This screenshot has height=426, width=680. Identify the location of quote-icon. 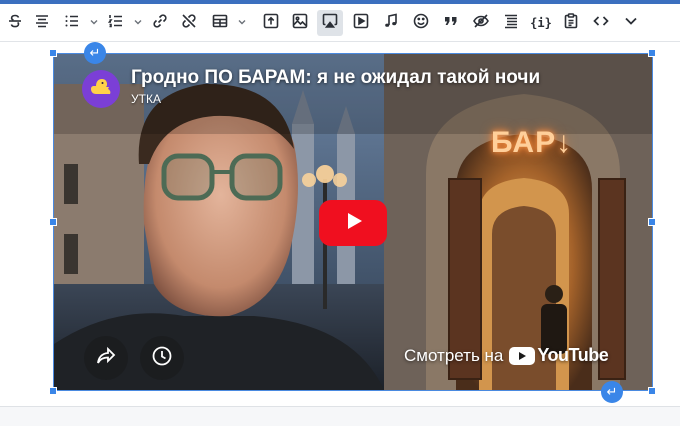
(451, 23).